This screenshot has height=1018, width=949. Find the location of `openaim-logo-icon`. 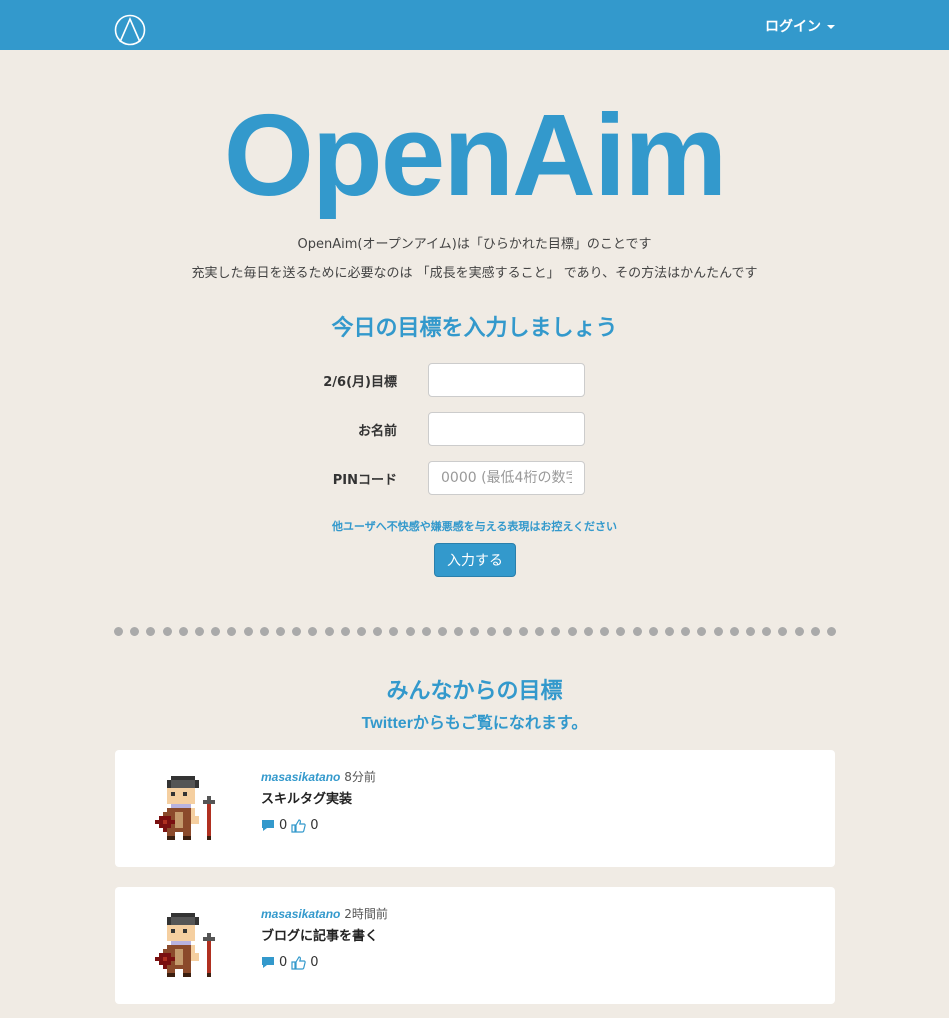

openaim-logo-icon is located at coordinates (130, 30).